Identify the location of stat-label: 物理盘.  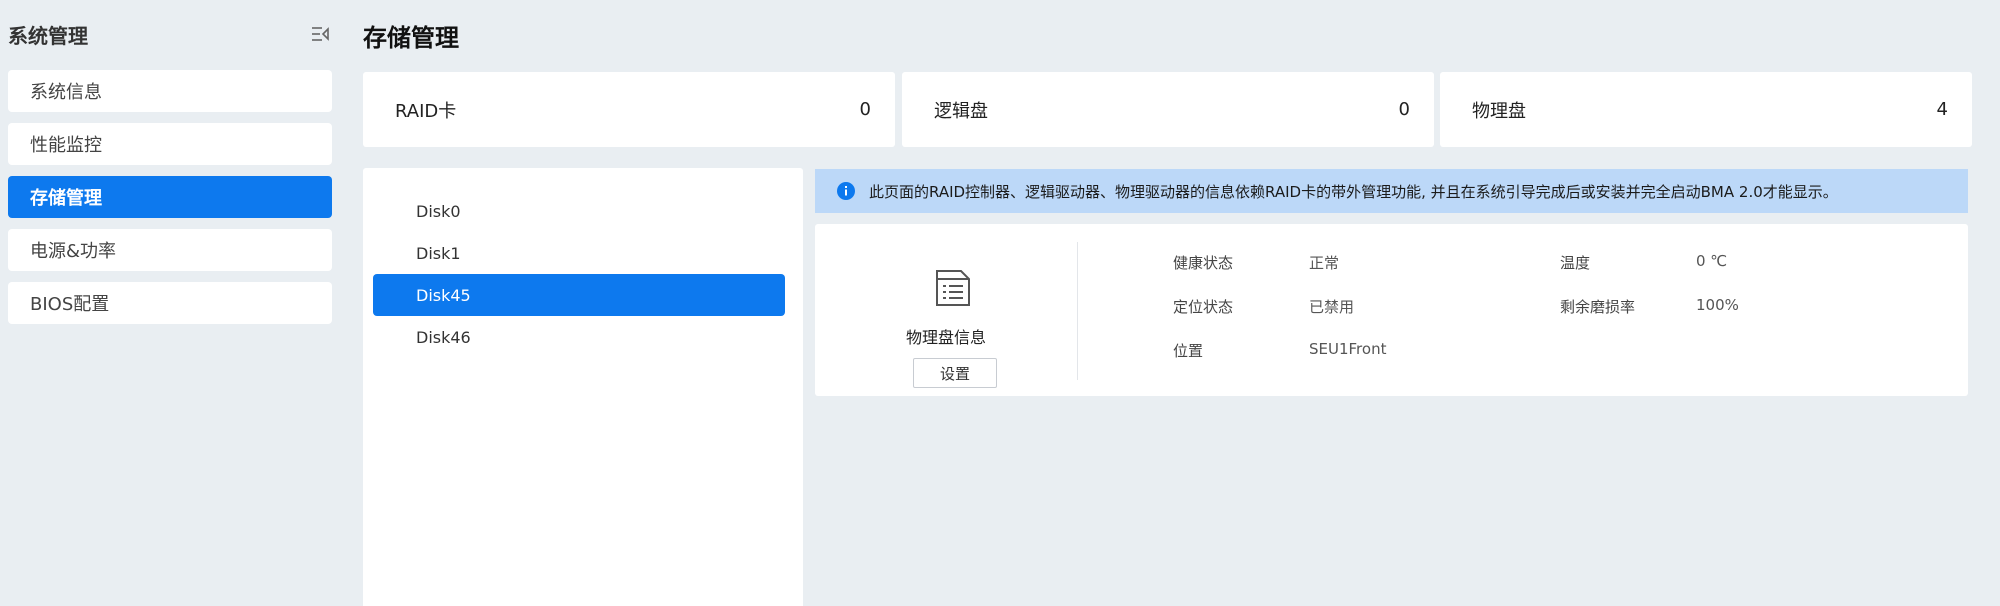
(1499, 111).